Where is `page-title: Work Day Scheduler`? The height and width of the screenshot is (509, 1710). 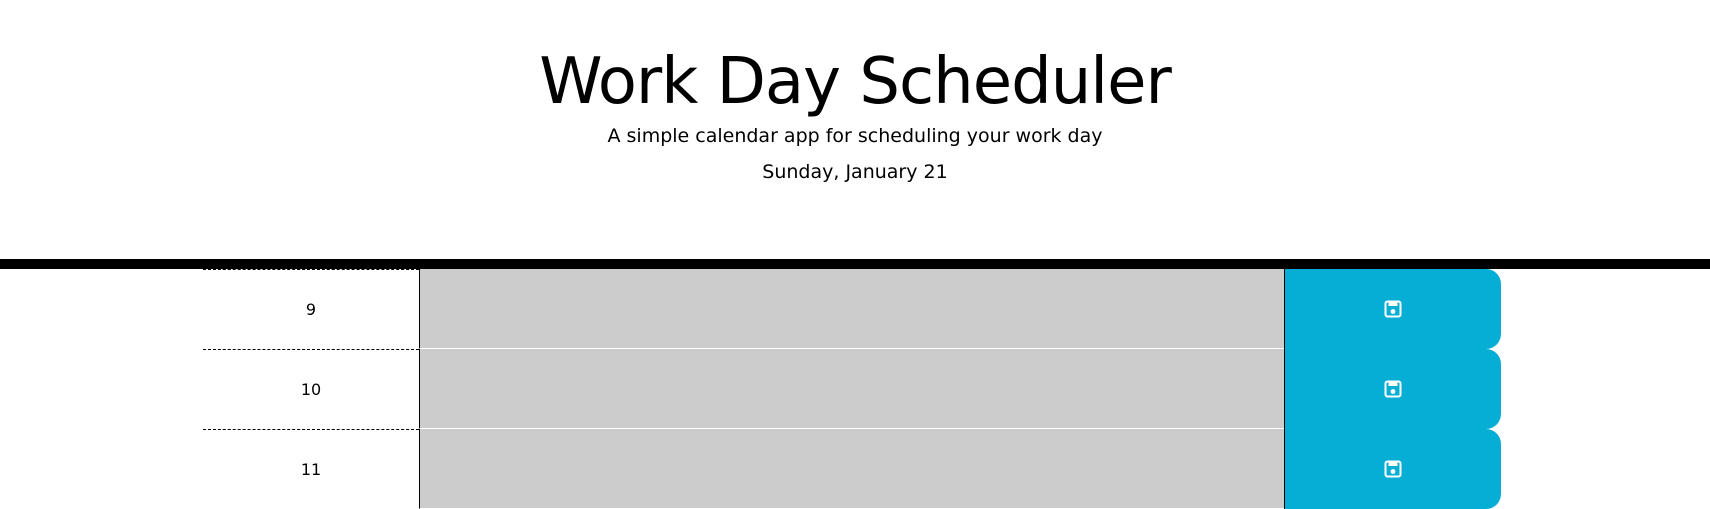
page-title: Work Day Scheduler is located at coordinates (855, 82).